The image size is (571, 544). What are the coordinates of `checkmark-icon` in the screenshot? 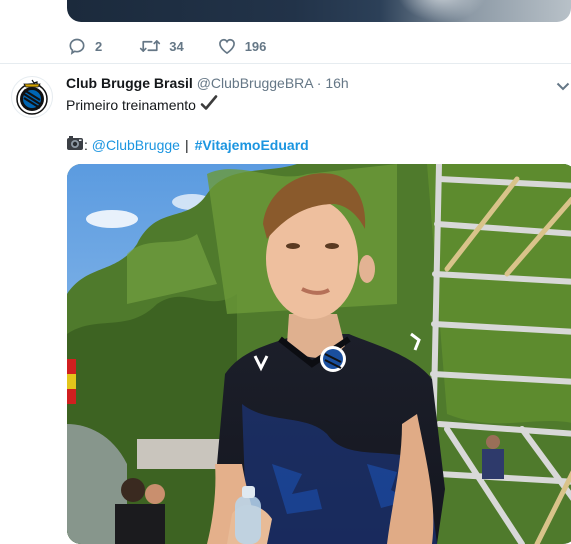 It's located at (209, 104).